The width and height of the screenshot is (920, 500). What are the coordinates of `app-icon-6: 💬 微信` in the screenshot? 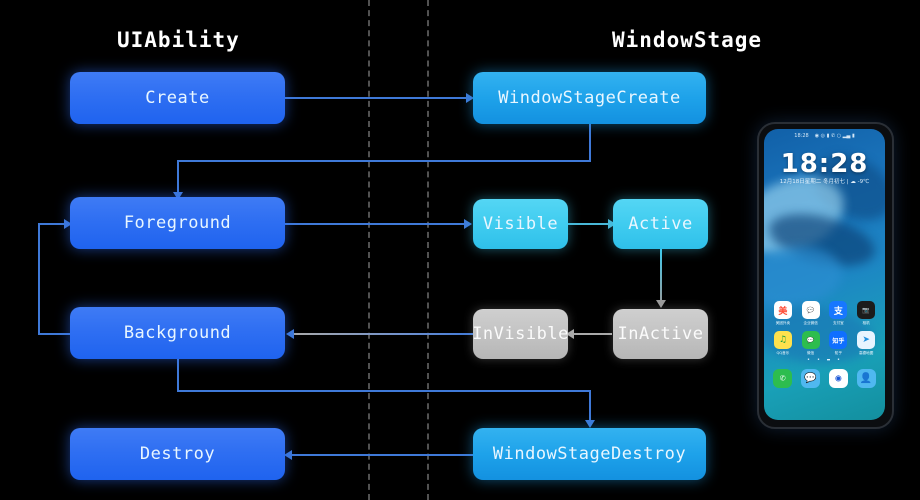 It's located at (811, 343).